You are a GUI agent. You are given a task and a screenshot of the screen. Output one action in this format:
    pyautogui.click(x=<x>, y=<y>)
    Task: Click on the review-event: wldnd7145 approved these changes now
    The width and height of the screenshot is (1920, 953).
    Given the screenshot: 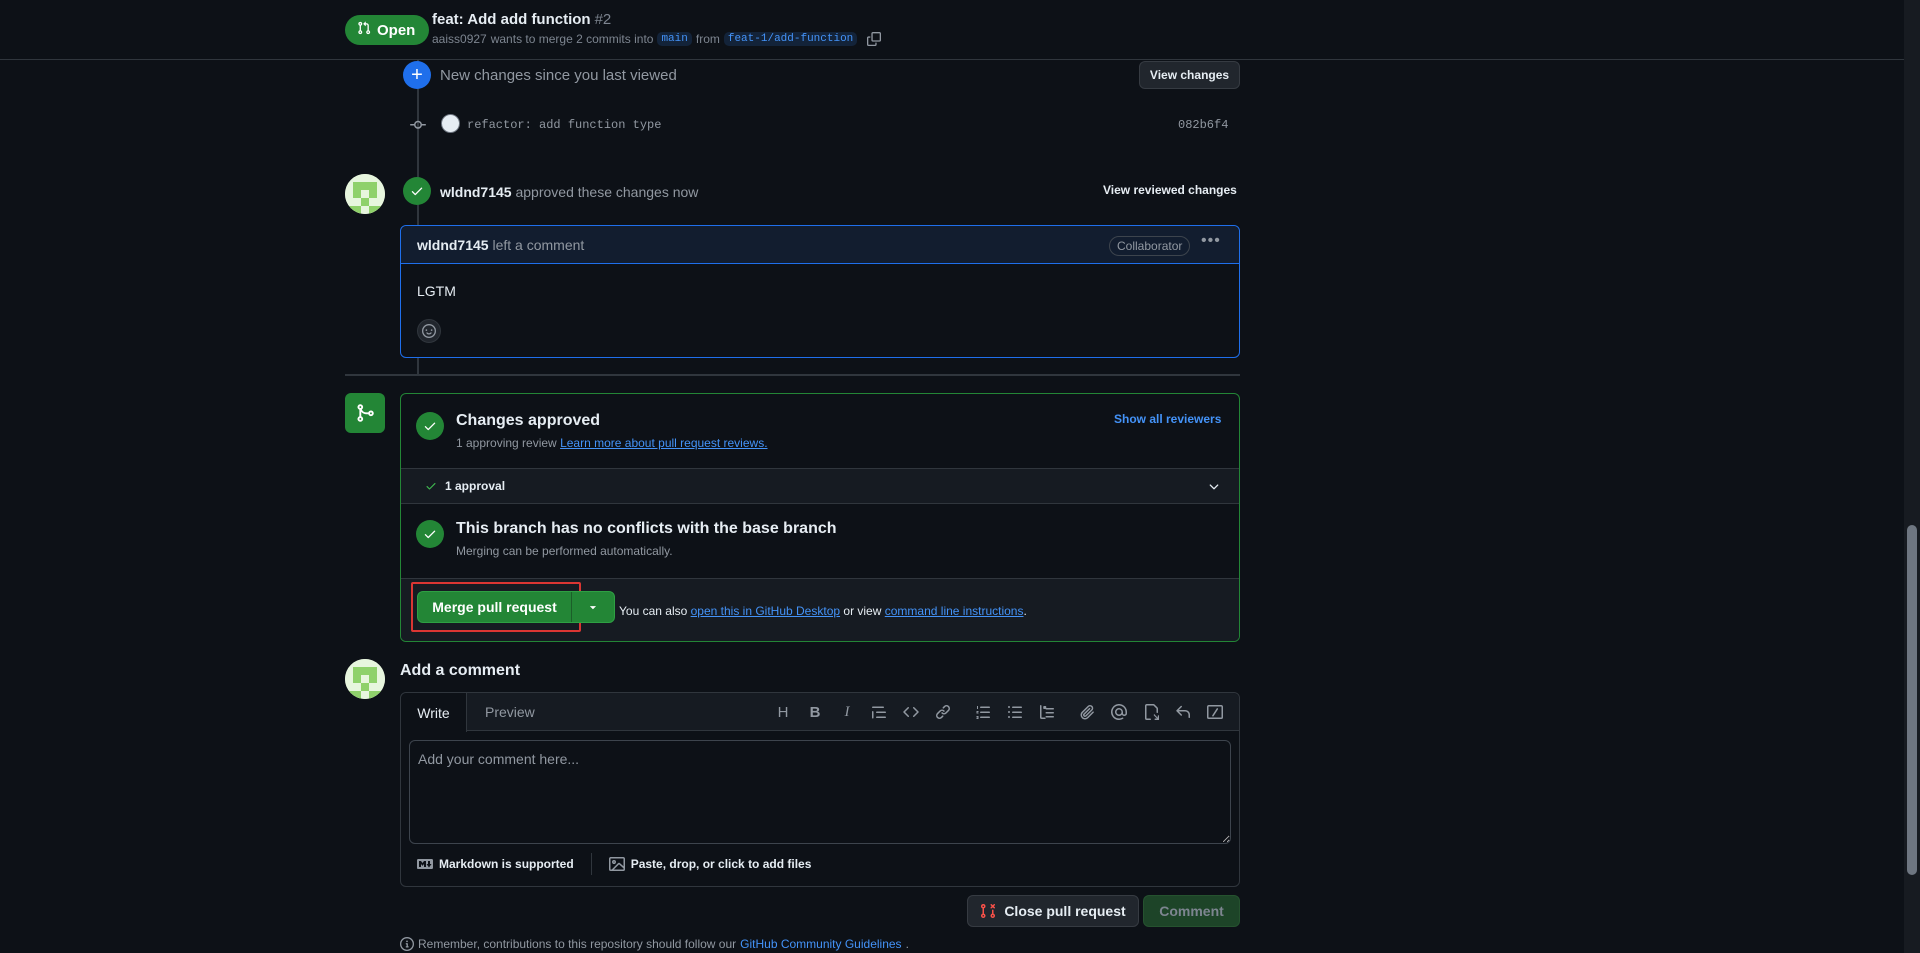 What is the action you would take?
    pyautogui.click(x=569, y=192)
    